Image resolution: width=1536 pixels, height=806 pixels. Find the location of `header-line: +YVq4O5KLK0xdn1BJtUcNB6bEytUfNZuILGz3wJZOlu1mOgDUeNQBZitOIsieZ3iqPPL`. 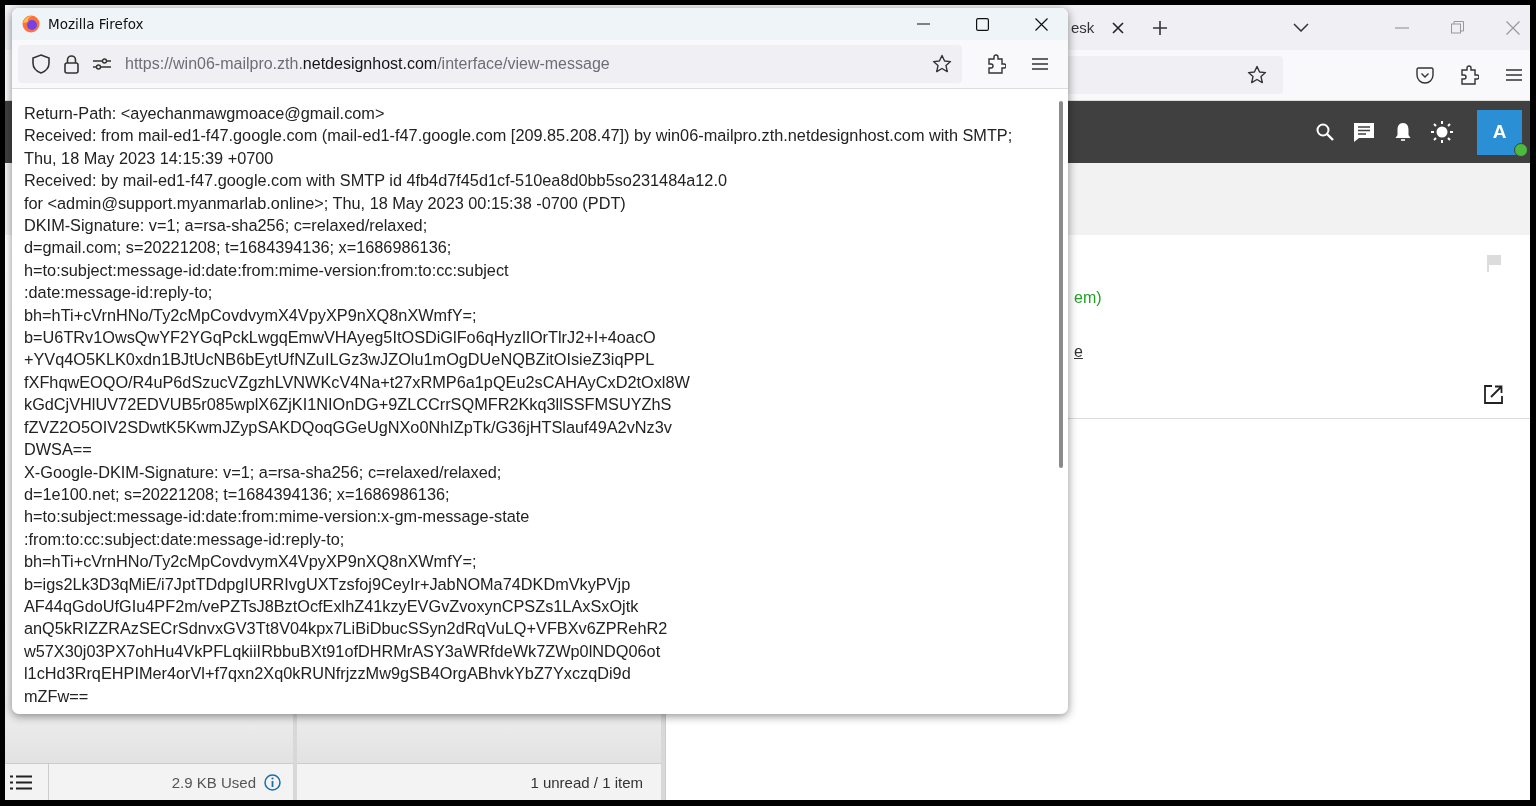

header-line: +YVq4O5KLK0xdn1BJtUcNB6bEytUfNZuILGz3wJZOlu1mOgDUeNQBZitOIsieZ3iqPPL is located at coordinates (339, 360).